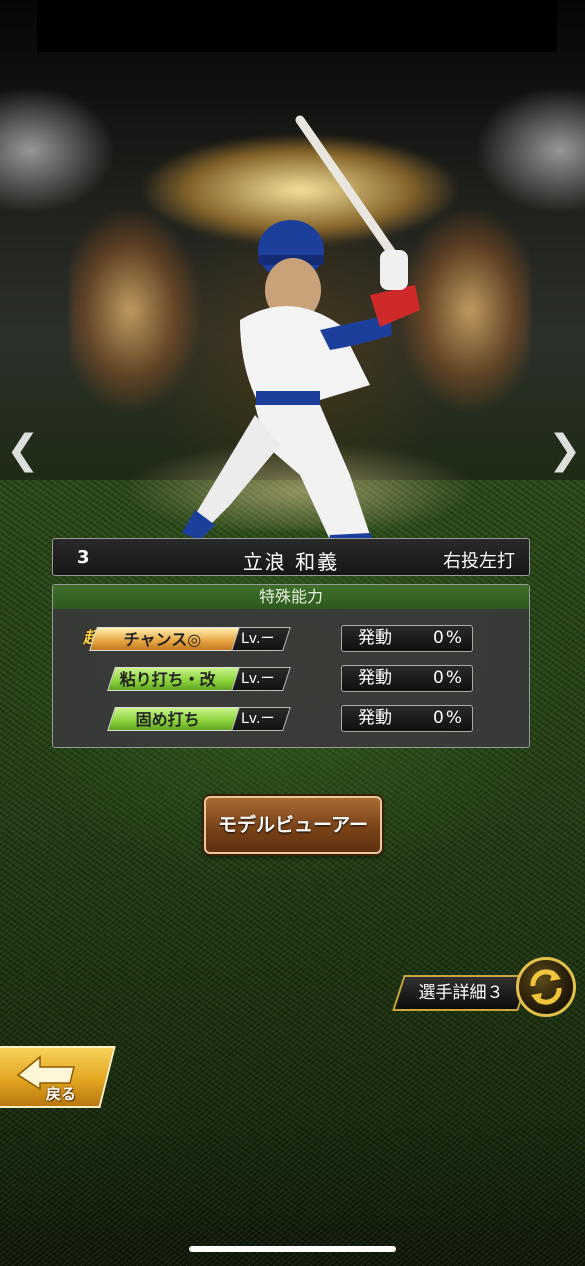 The height and width of the screenshot is (1266, 585). I want to click on ability-tag: 粘り打ち・改, so click(174, 679).